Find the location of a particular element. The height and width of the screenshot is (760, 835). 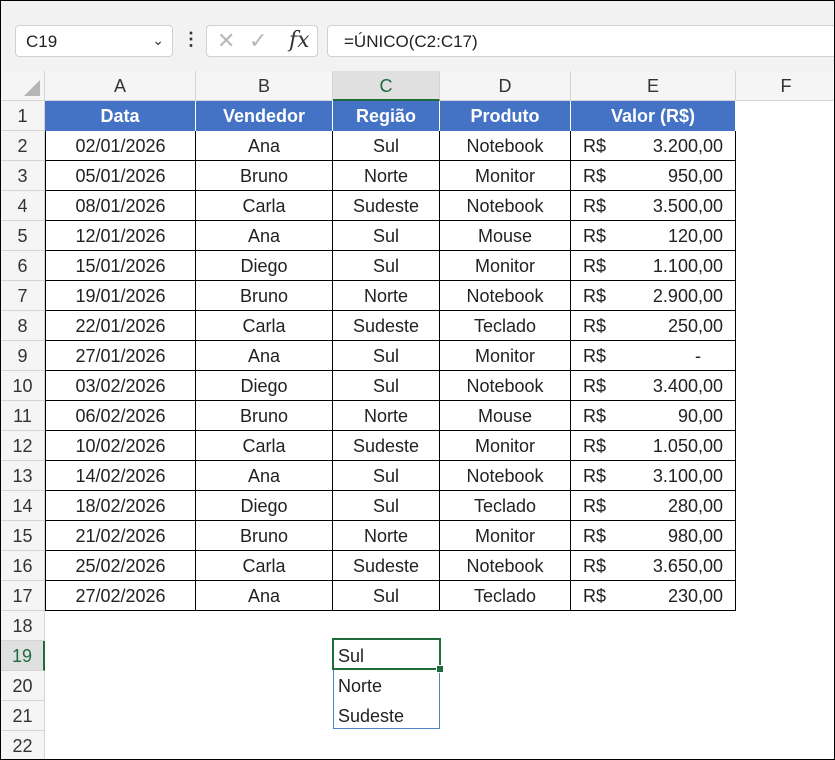

value-cell: R$ 120,00 is located at coordinates (653, 236).